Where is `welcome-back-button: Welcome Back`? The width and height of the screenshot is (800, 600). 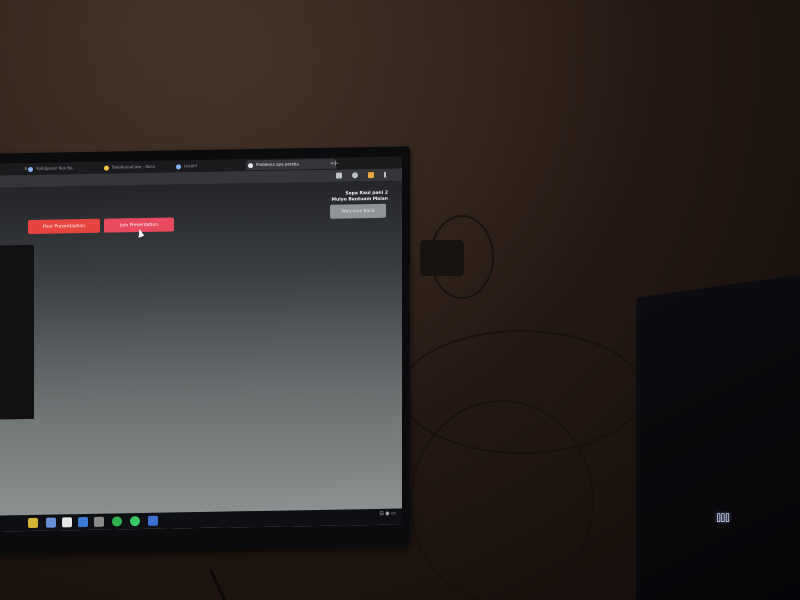 welcome-back-button: Welcome Back is located at coordinates (358, 211).